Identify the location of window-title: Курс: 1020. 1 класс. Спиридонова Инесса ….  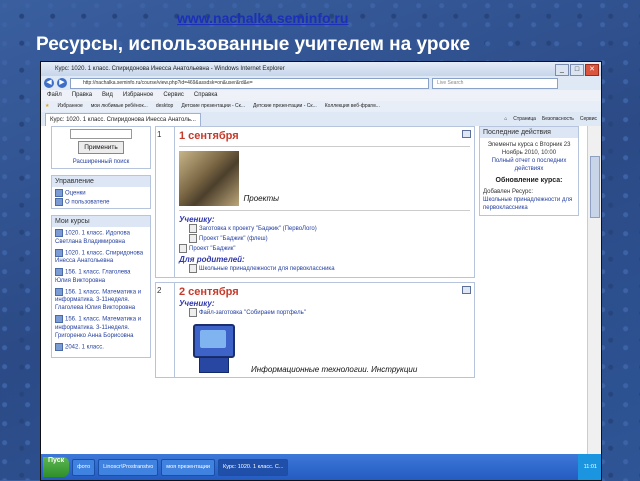
(170, 69).